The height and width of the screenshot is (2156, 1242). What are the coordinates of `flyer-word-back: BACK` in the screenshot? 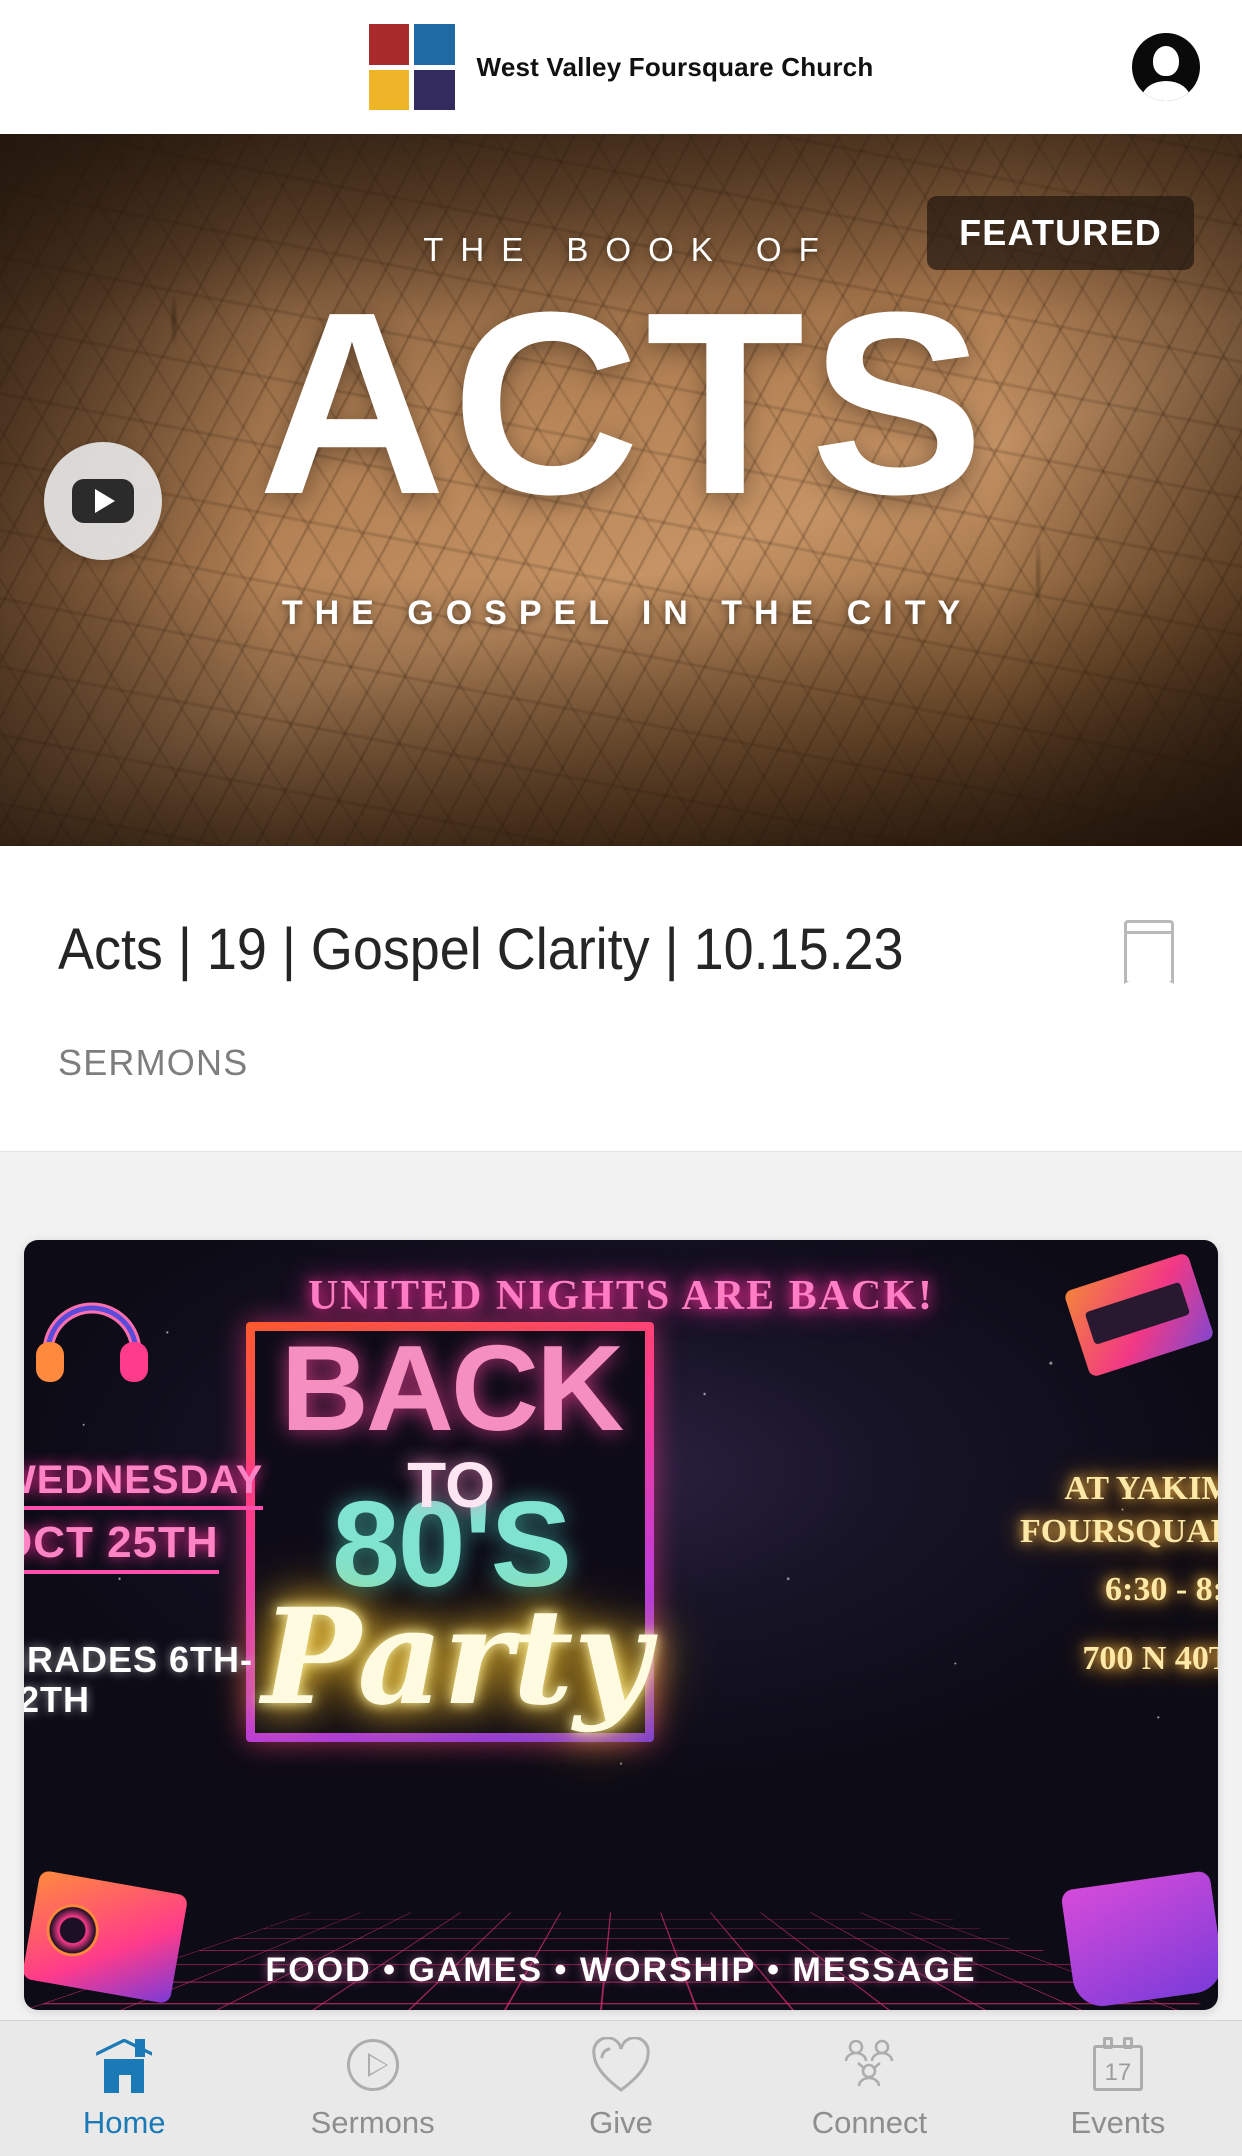 It's located at (452, 1388).